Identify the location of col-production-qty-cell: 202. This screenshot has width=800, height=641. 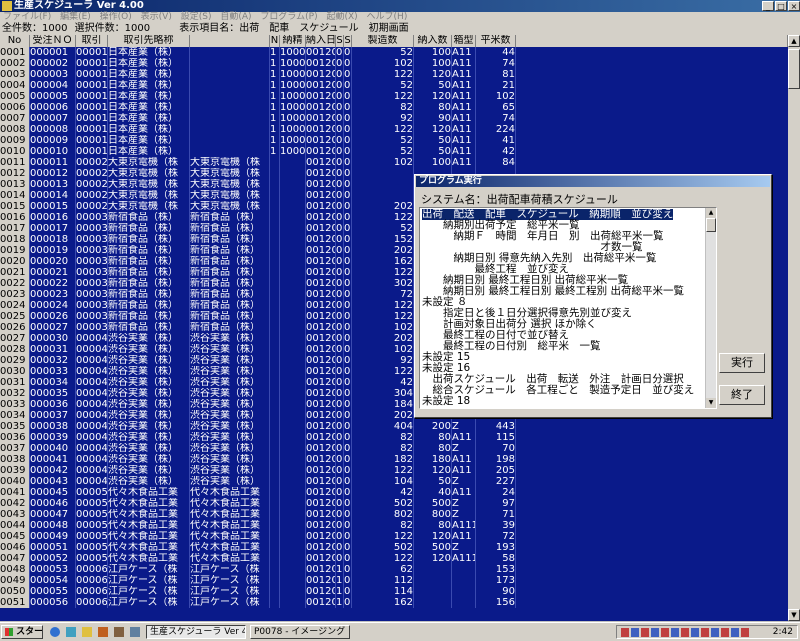
(383, 250).